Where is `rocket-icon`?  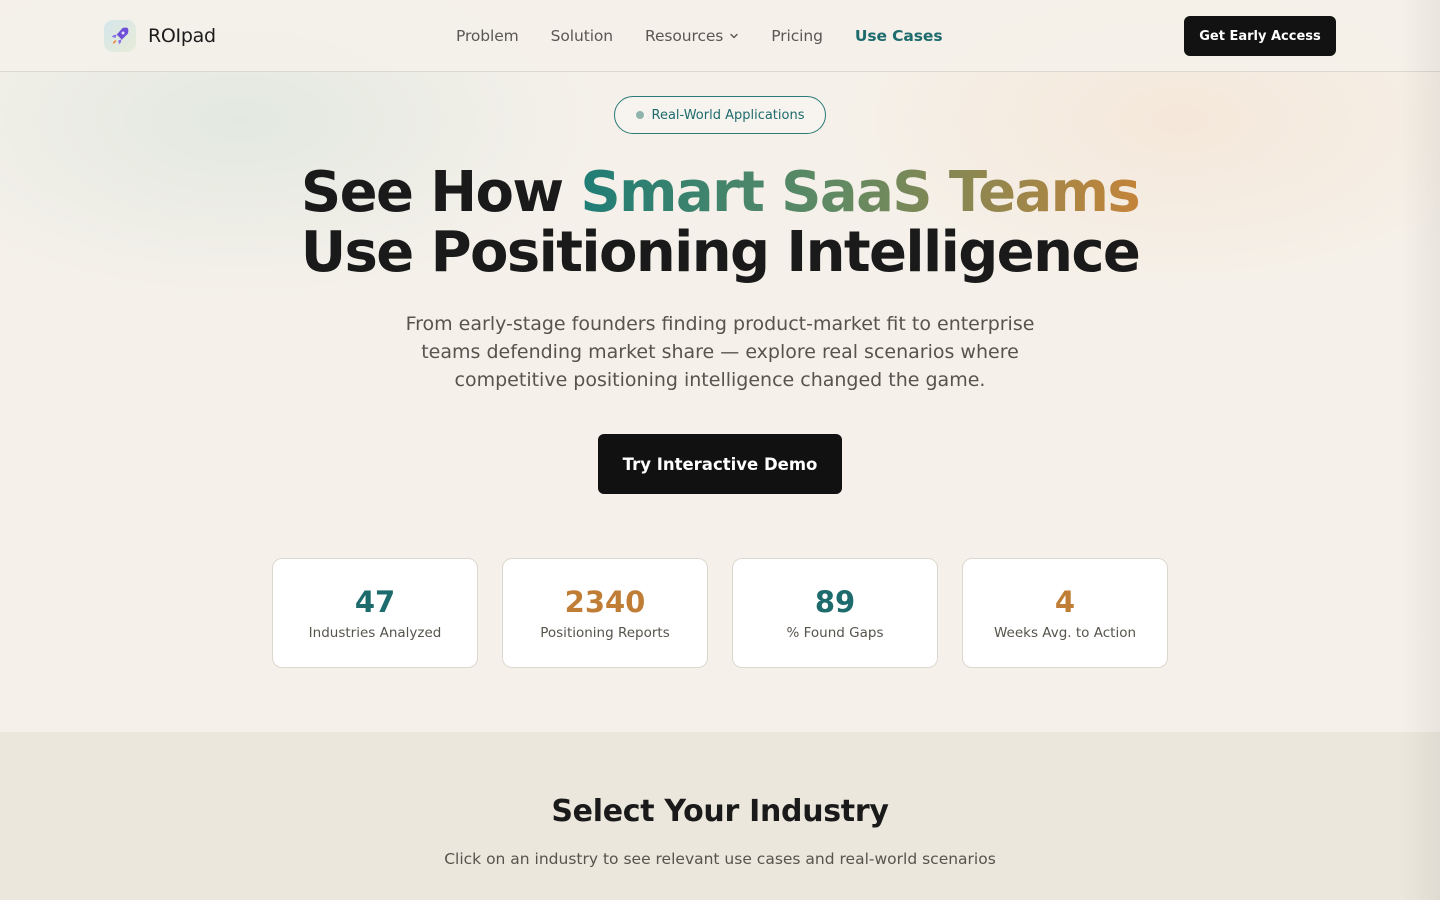
rocket-icon is located at coordinates (120, 36).